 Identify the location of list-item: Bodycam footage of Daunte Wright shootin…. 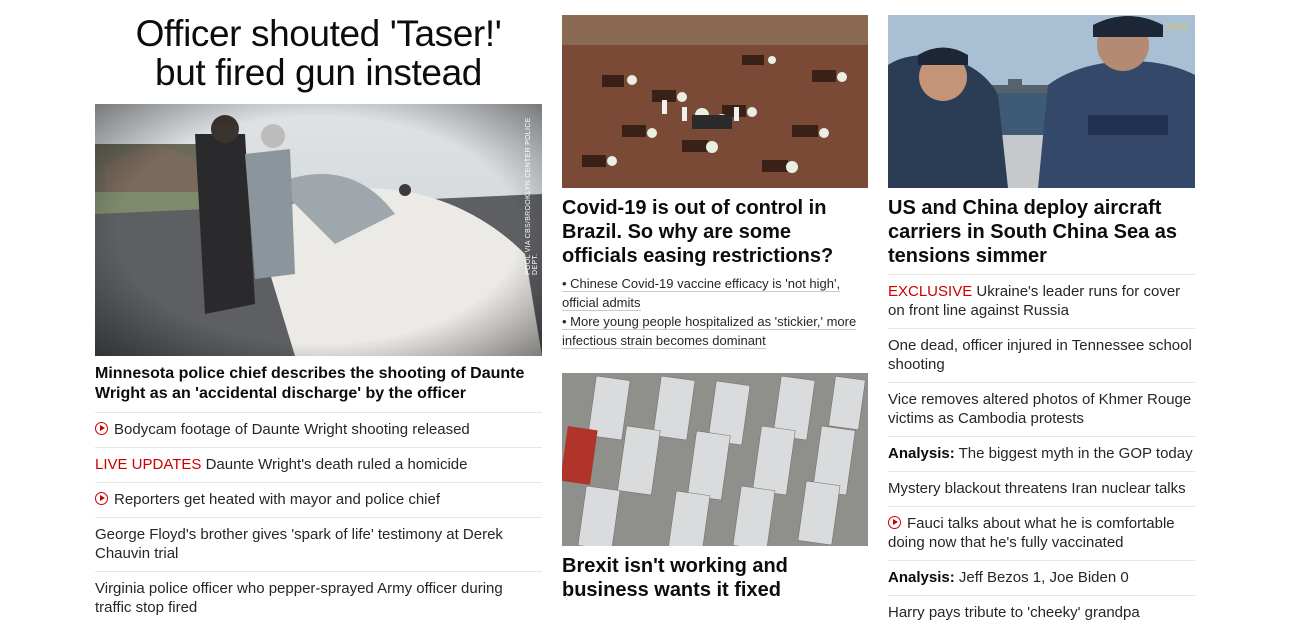
(318, 430).